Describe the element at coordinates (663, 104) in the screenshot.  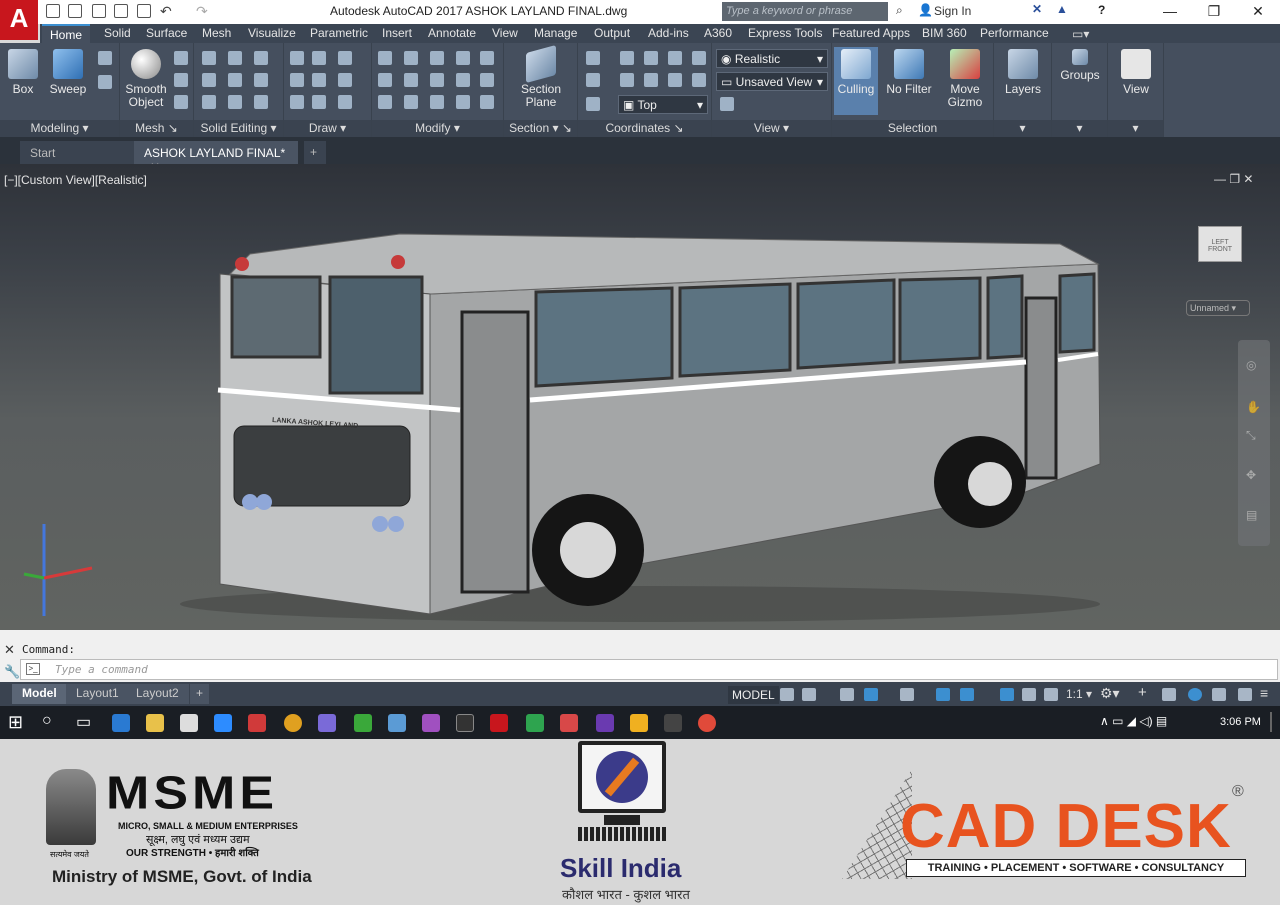
I see `view-direction-dropdown: ▣ Top ▾` at that location.